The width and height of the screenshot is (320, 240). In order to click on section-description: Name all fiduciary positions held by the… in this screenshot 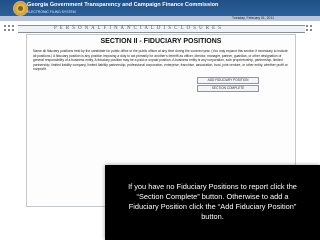, I will do `click(160, 60)`.